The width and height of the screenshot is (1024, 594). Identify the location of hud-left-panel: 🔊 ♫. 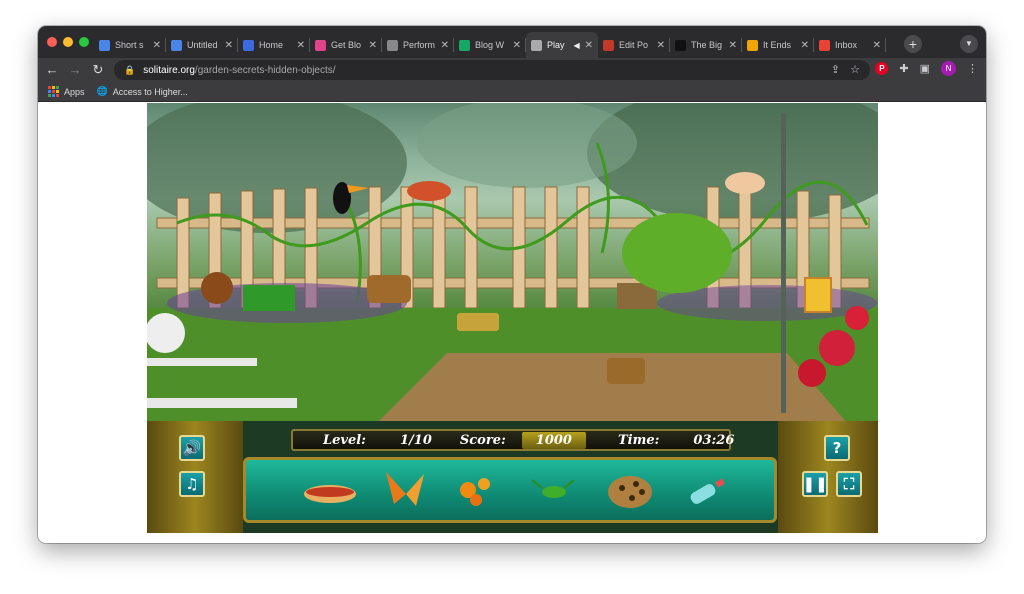
(195, 477).